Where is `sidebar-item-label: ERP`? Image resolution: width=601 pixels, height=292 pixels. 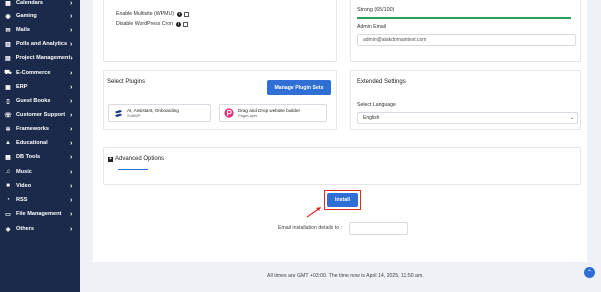 sidebar-item-label: ERP is located at coordinates (22, 87).